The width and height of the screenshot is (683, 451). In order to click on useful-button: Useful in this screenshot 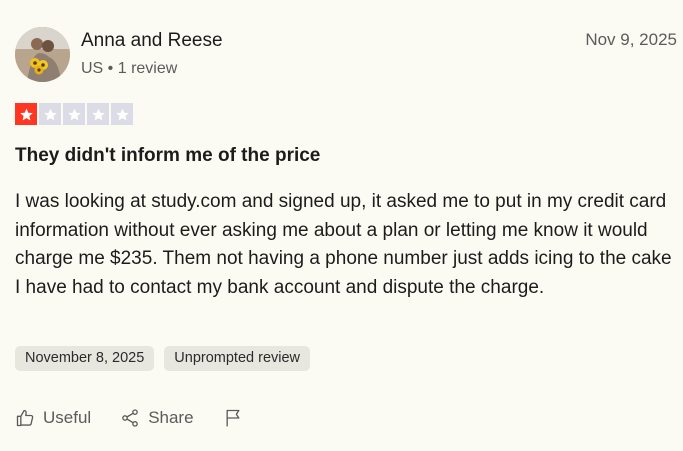, I will do `click(53, 418)`.